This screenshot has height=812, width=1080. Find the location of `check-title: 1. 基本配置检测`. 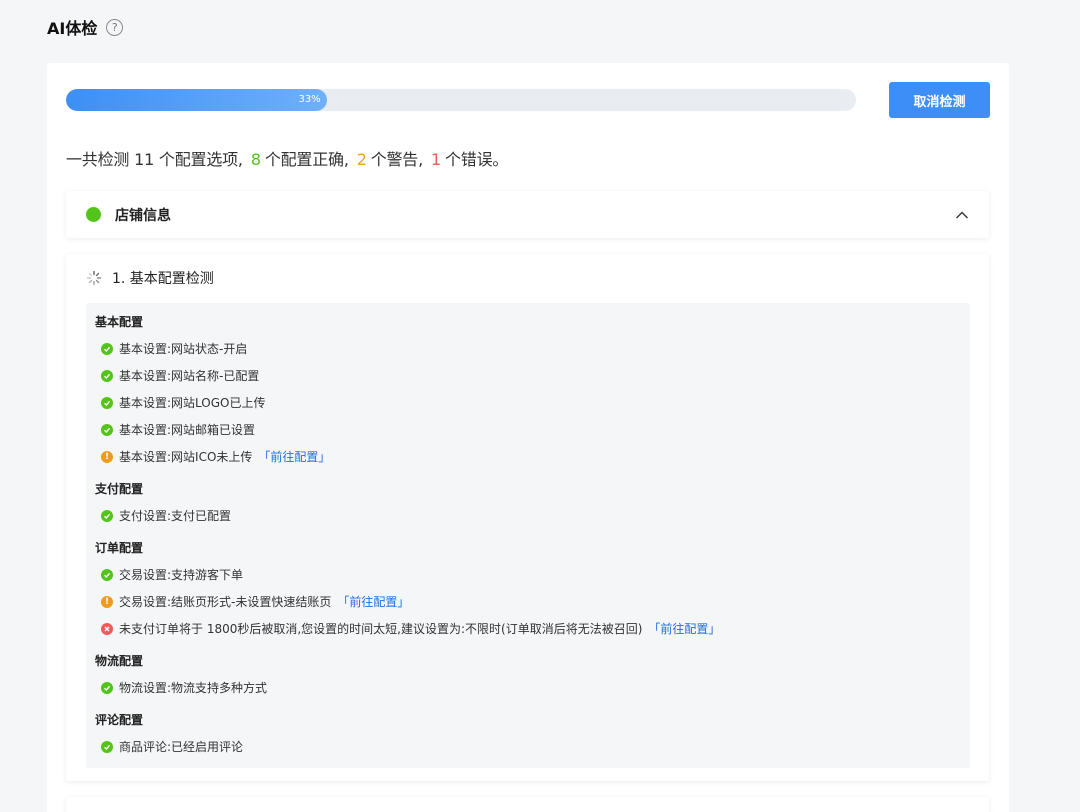

check-title: 1. 基本配置检测 is located at coordinates (163, 279).